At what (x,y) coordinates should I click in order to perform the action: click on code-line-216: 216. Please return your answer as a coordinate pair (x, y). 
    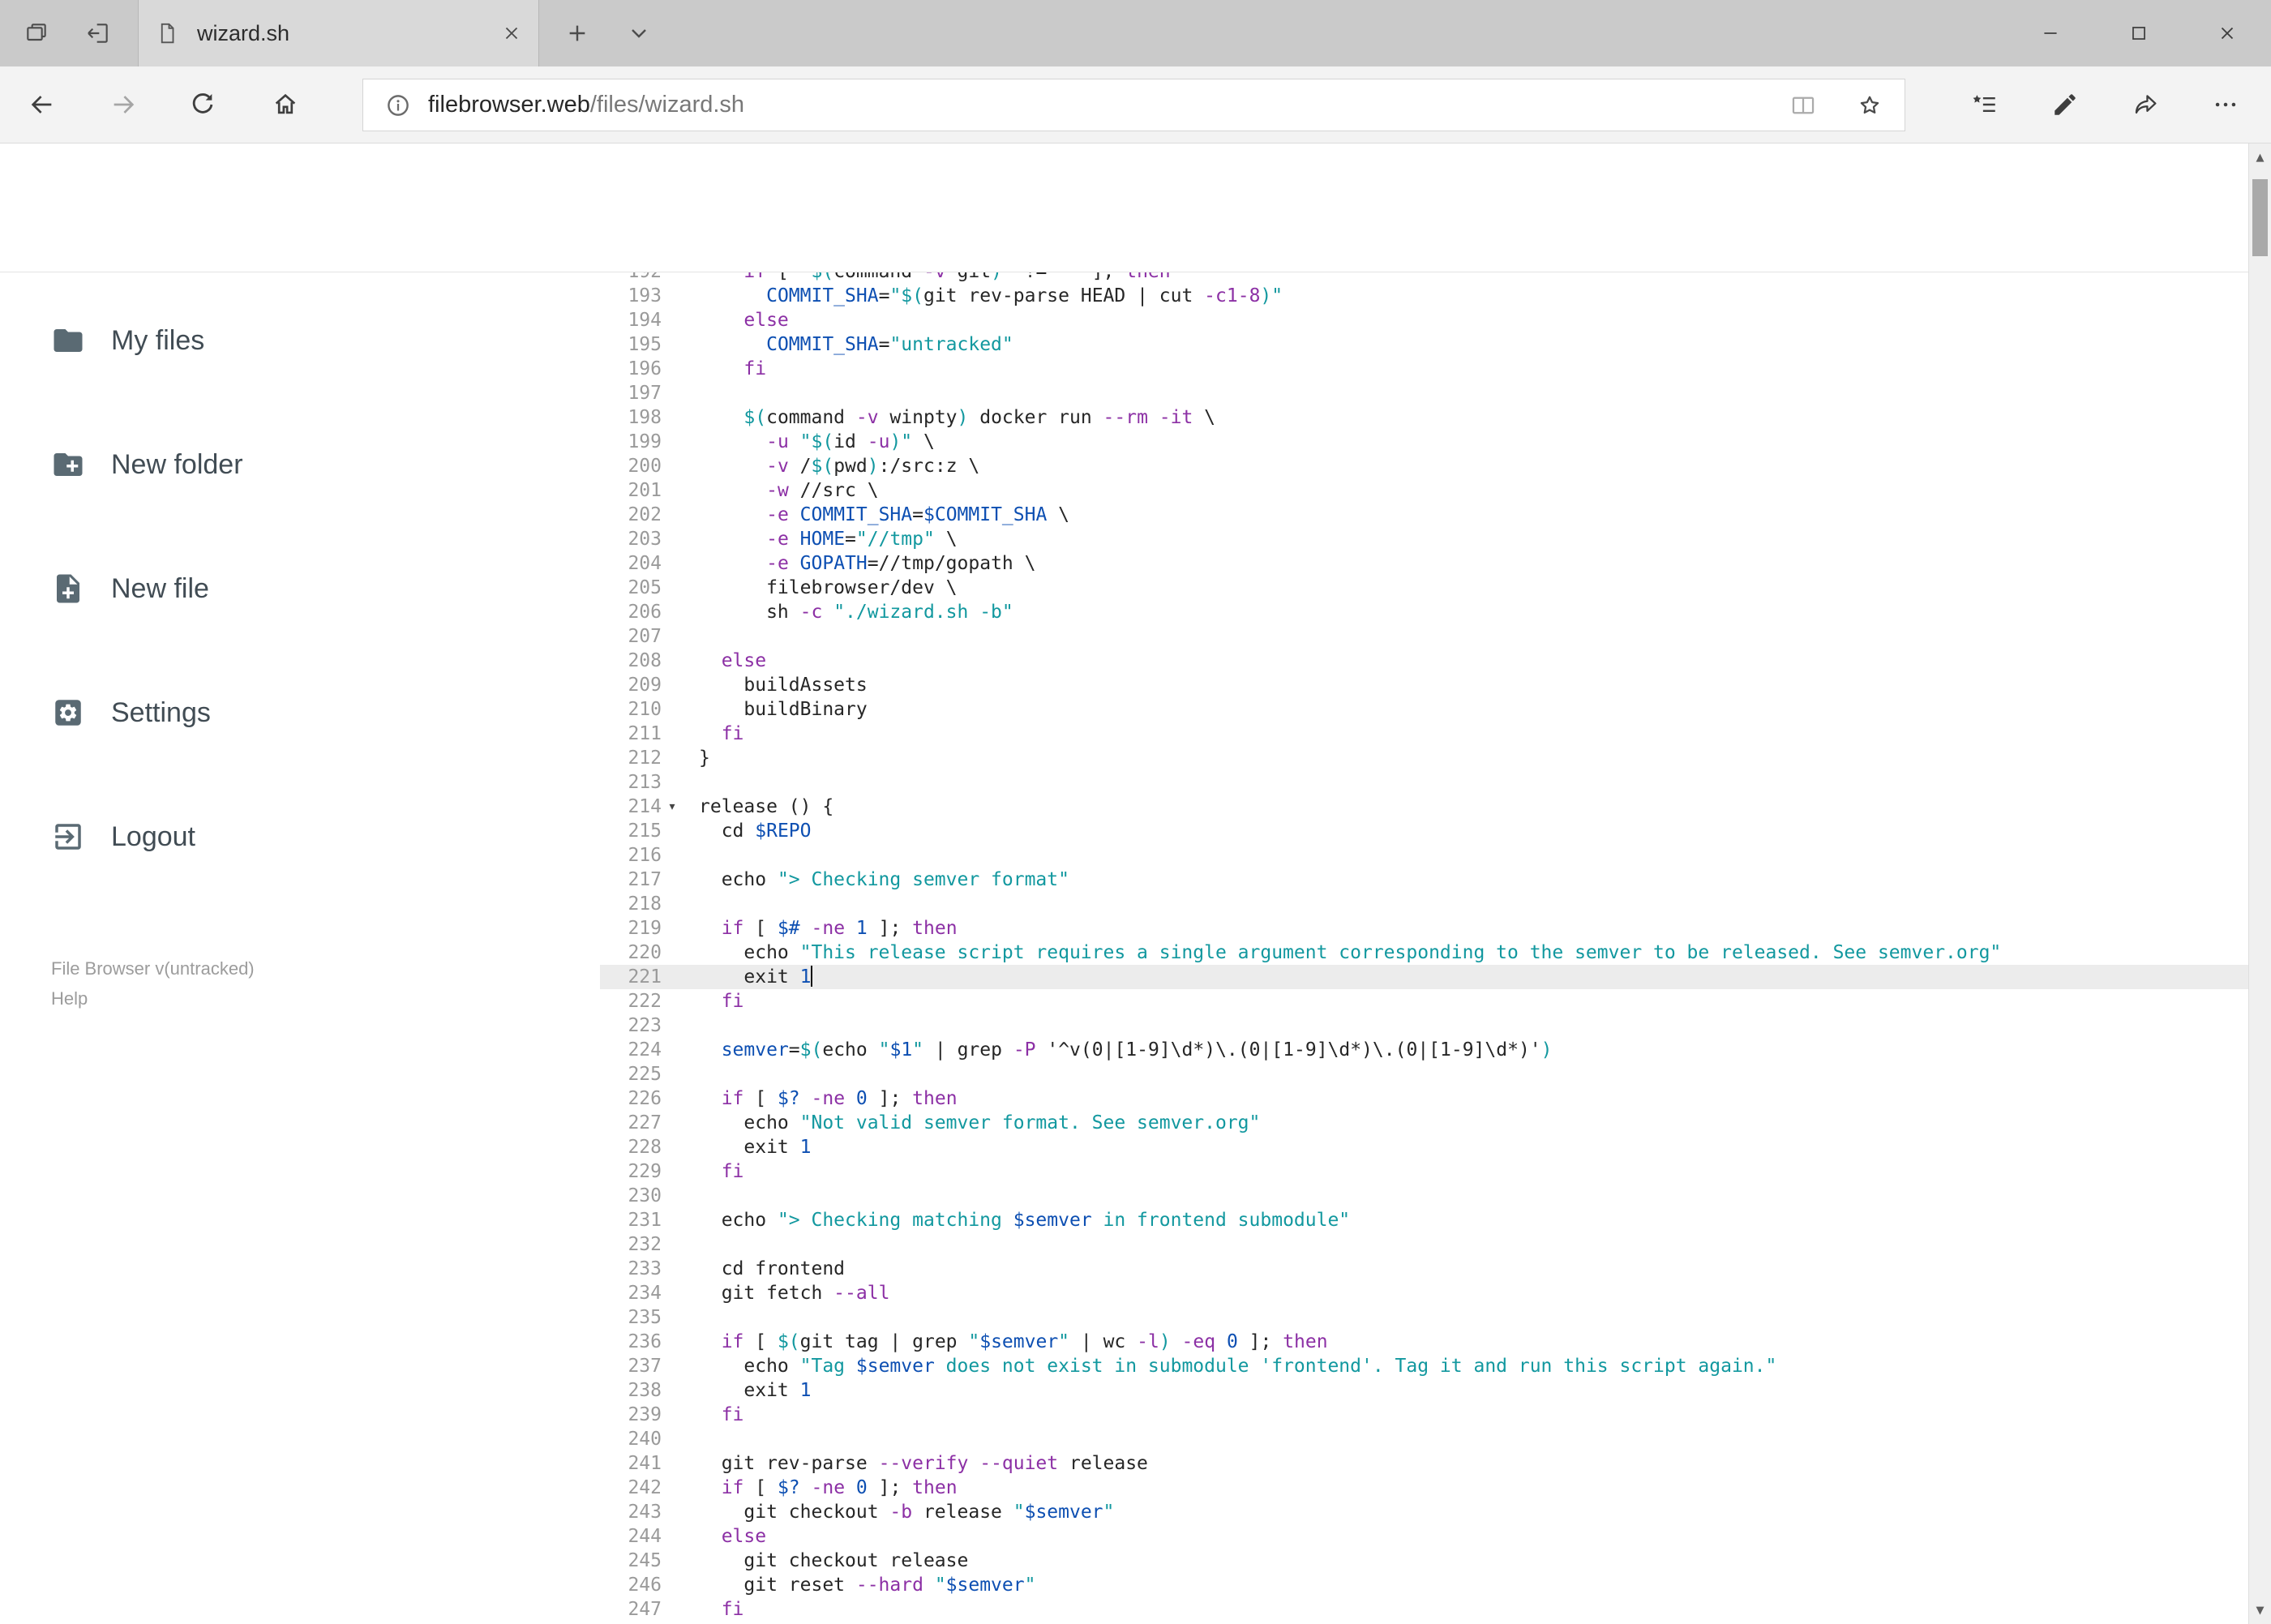
    Looking at the image, I should click on (1424, 856).